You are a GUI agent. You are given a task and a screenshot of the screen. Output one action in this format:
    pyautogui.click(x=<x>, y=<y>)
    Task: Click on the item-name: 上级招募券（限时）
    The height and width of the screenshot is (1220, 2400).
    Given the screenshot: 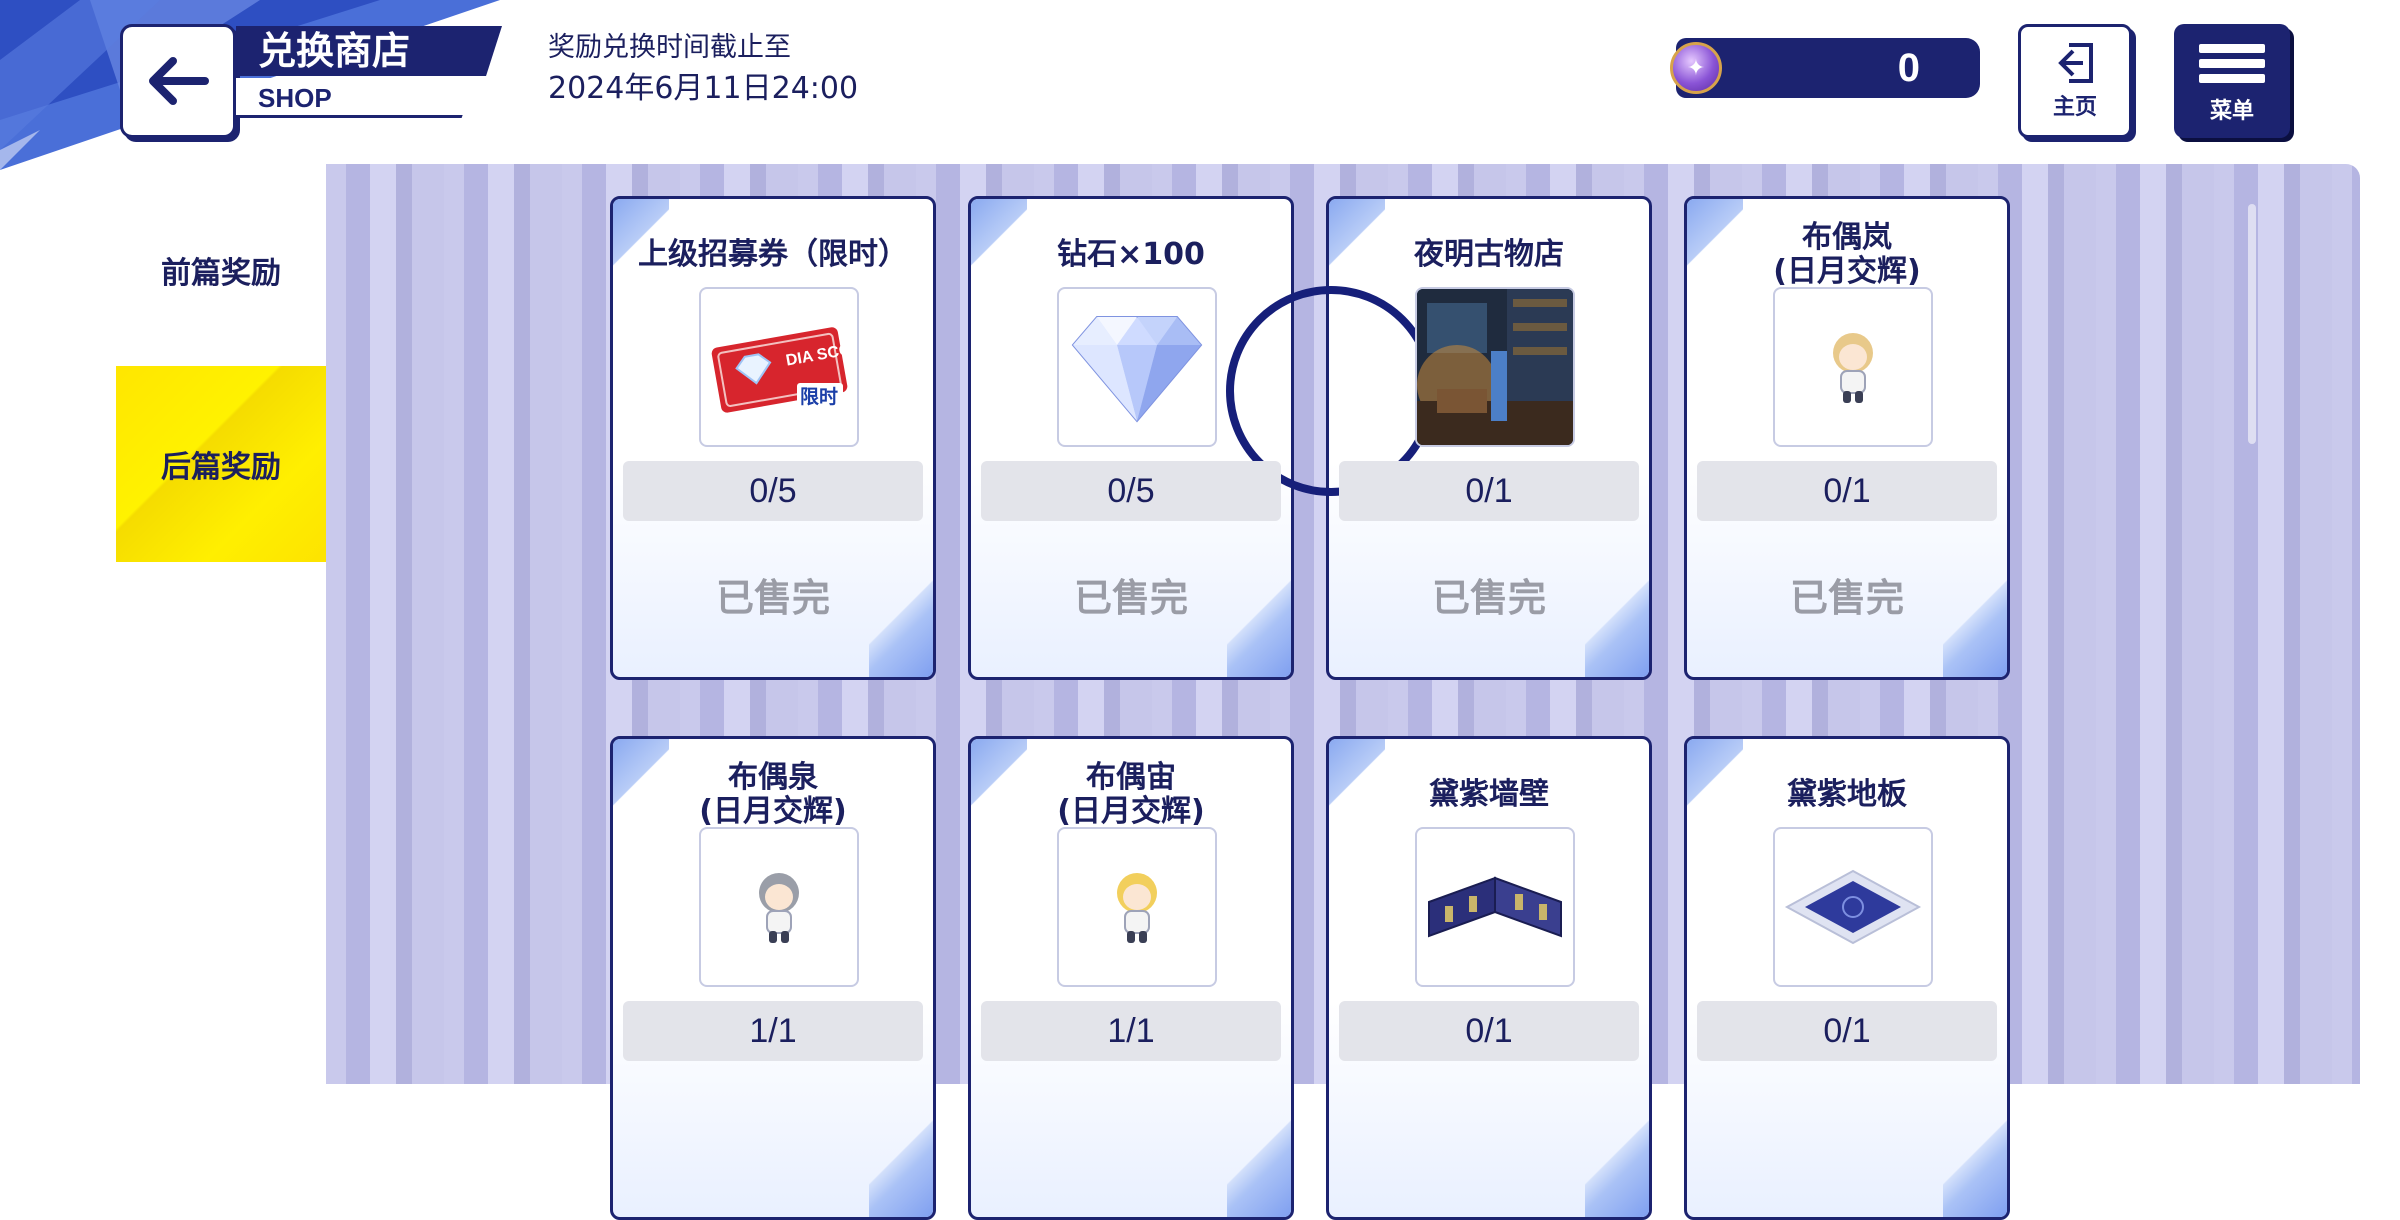 What is the action you would take?
    pyautogui.click(x=773, y=254)
    